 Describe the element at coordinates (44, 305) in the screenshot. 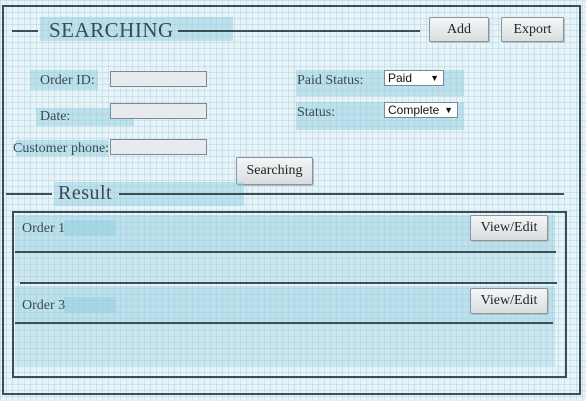

I see `order-label: Order 3` at that location.